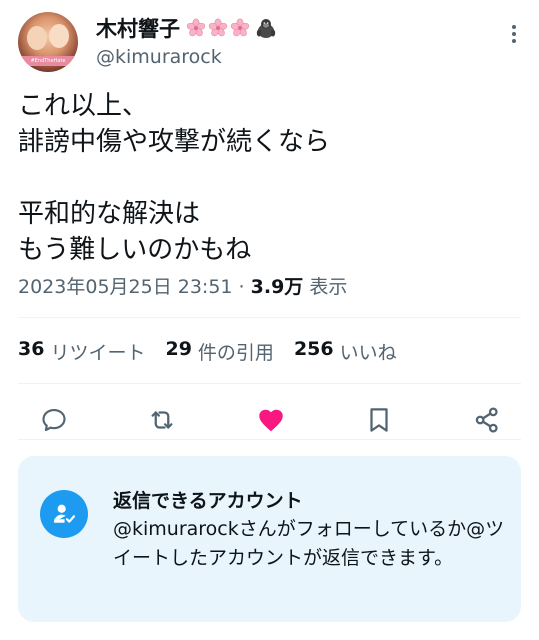  I want to click on name-row: 木村響子, so click(186, 28).